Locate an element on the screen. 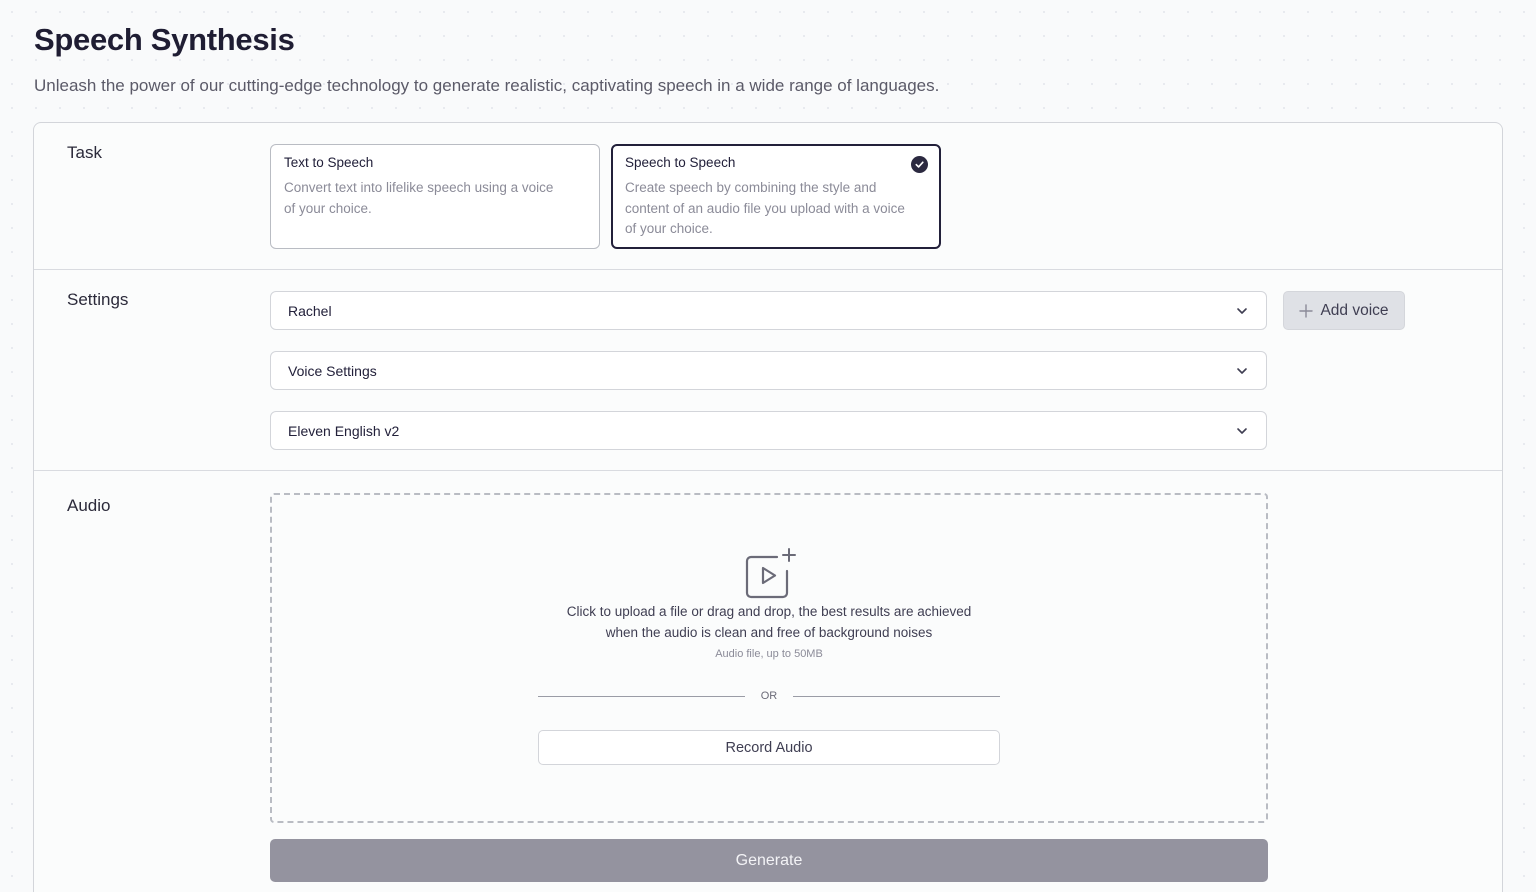  audio-section-label: Audio is located at coordinates (89, 505).